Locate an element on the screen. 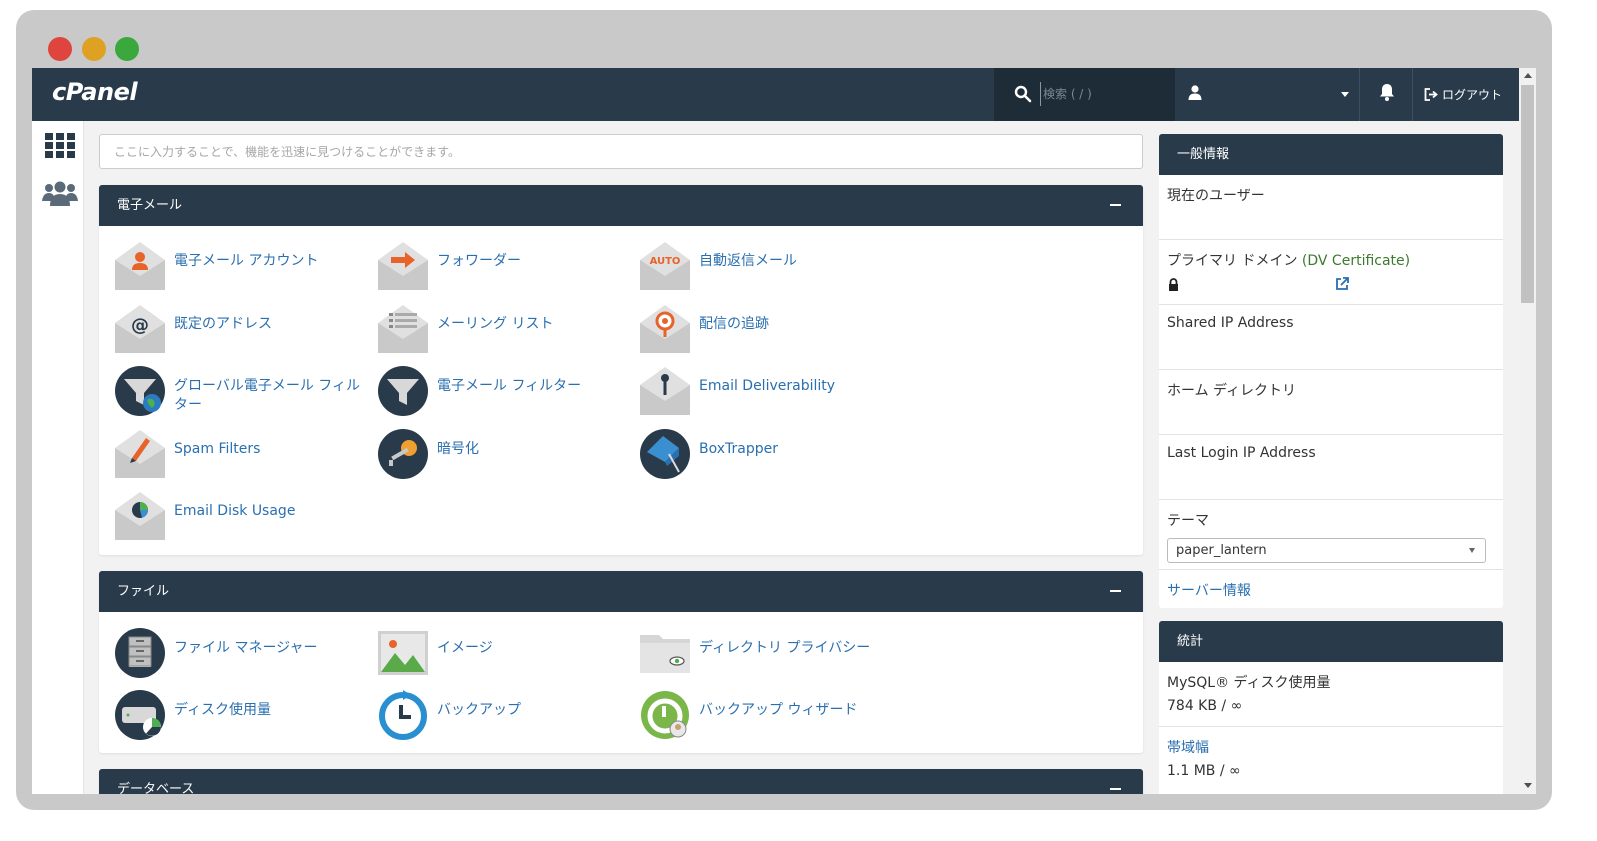  server-info-link: サーバー情報 is located at coordinates (1209, 591).